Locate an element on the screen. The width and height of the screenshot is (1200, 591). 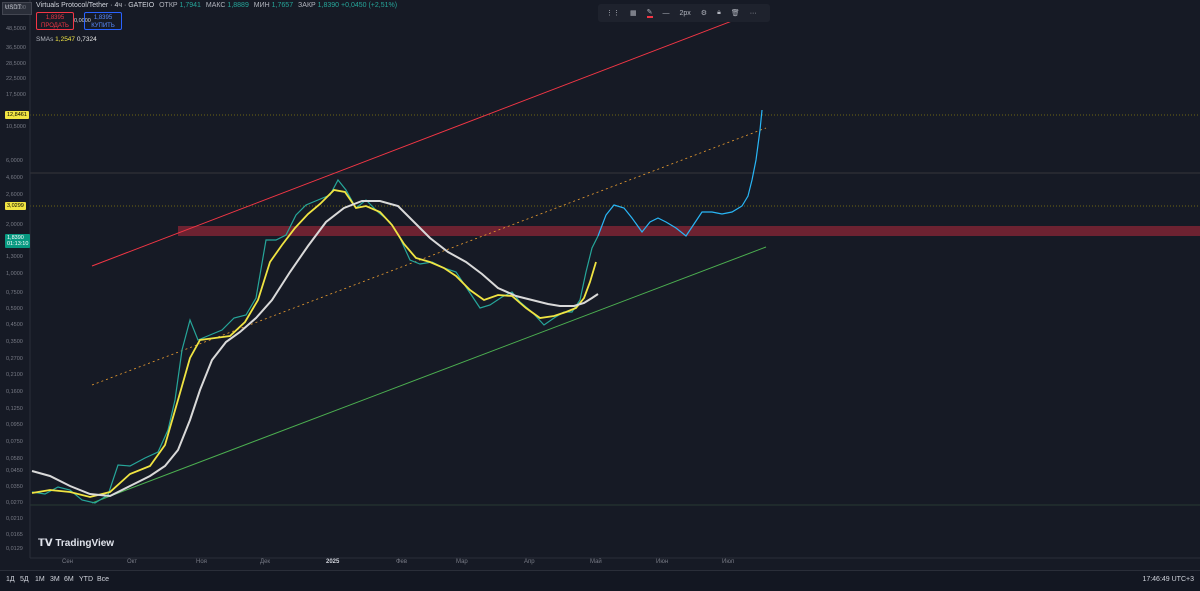
time-tick-label: Май is located at coordinates (596, 562).